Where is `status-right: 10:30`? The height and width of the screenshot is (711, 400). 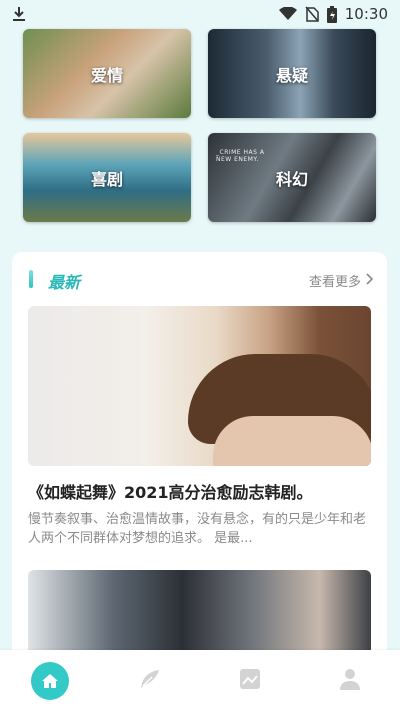 status-right: 10:30 is located at coordinates (333, 14).